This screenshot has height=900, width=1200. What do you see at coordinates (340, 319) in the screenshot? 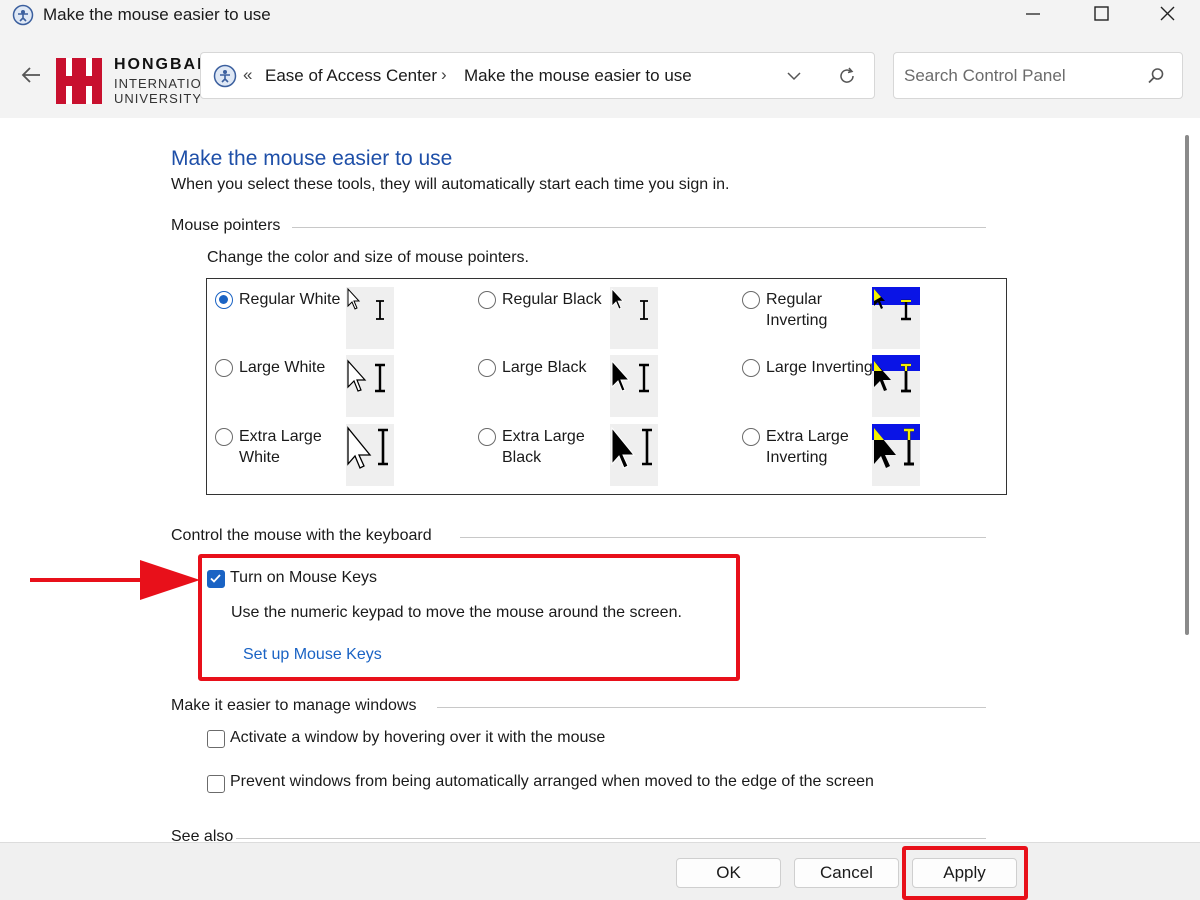
I see `radio-regular-white: Regular White` at bounding box center [340, 319].